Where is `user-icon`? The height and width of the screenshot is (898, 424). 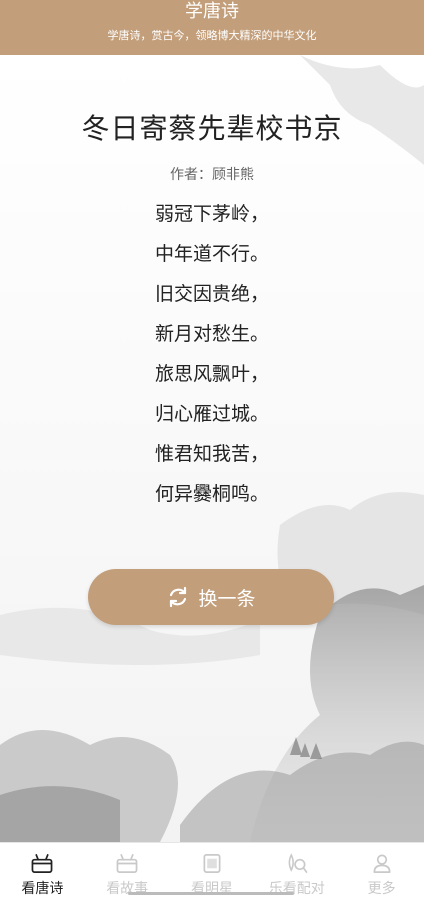
user-icon is located at coordinates (382, 863).